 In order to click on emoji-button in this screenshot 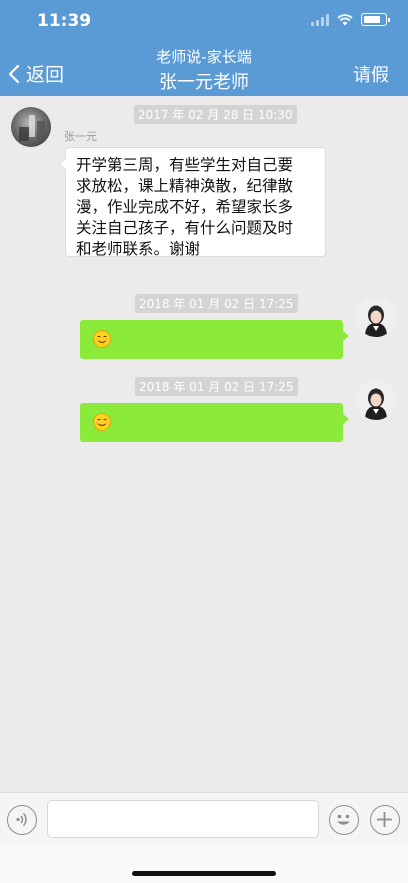, I will do `click(344, 820)`.